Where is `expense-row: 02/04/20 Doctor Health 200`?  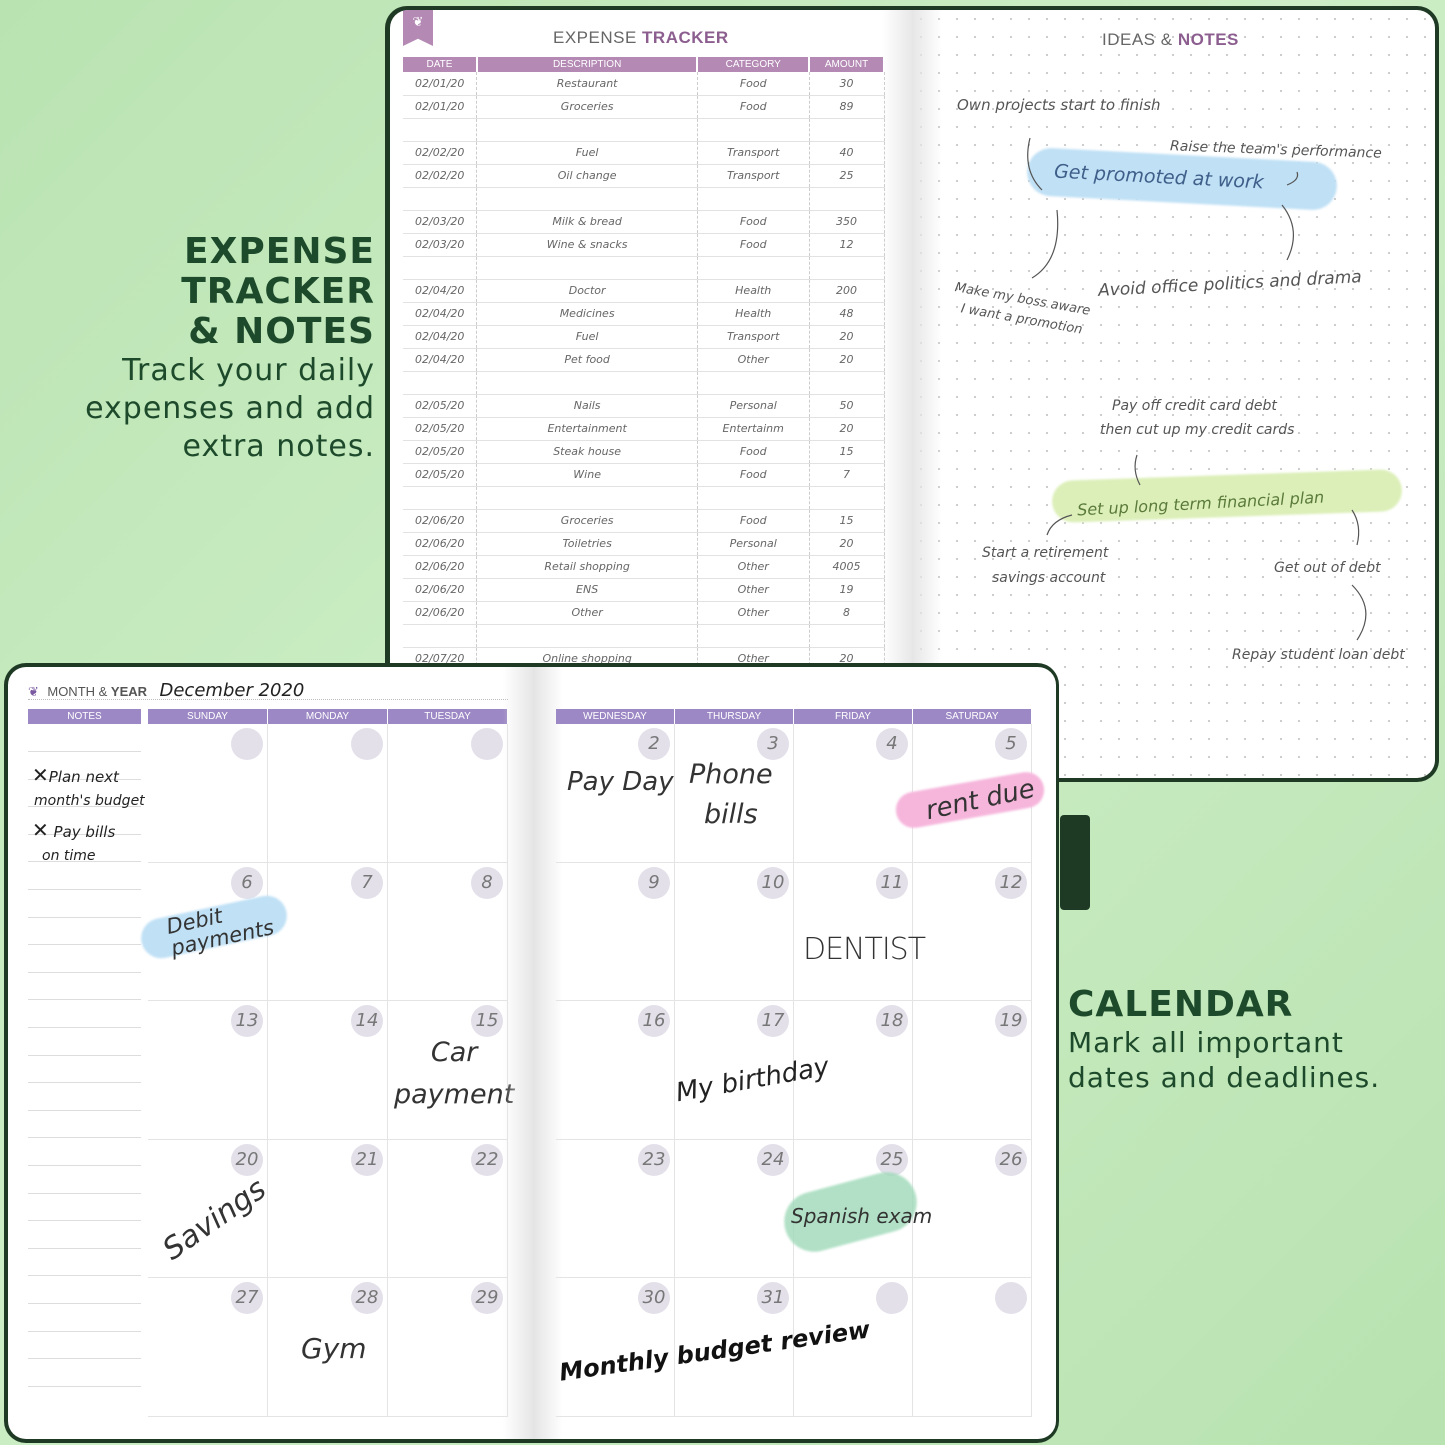
expense-row: 02/04/20 Doctor Health 200 is located at coordinates (644, 291).